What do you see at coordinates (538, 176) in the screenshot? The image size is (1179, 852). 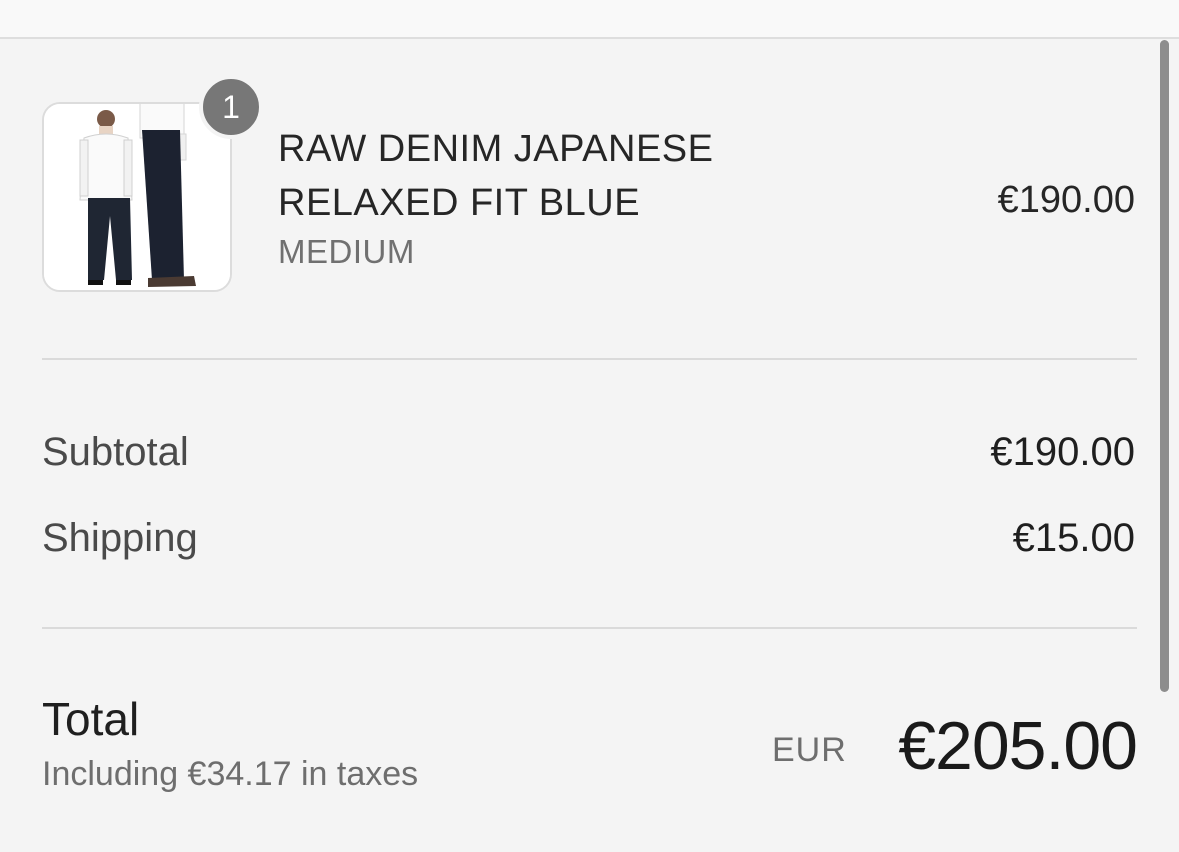 I see `product-name: RAW DENIM JAPANESE RELAXED FIT BLUE` at bounding box center [538, 176].